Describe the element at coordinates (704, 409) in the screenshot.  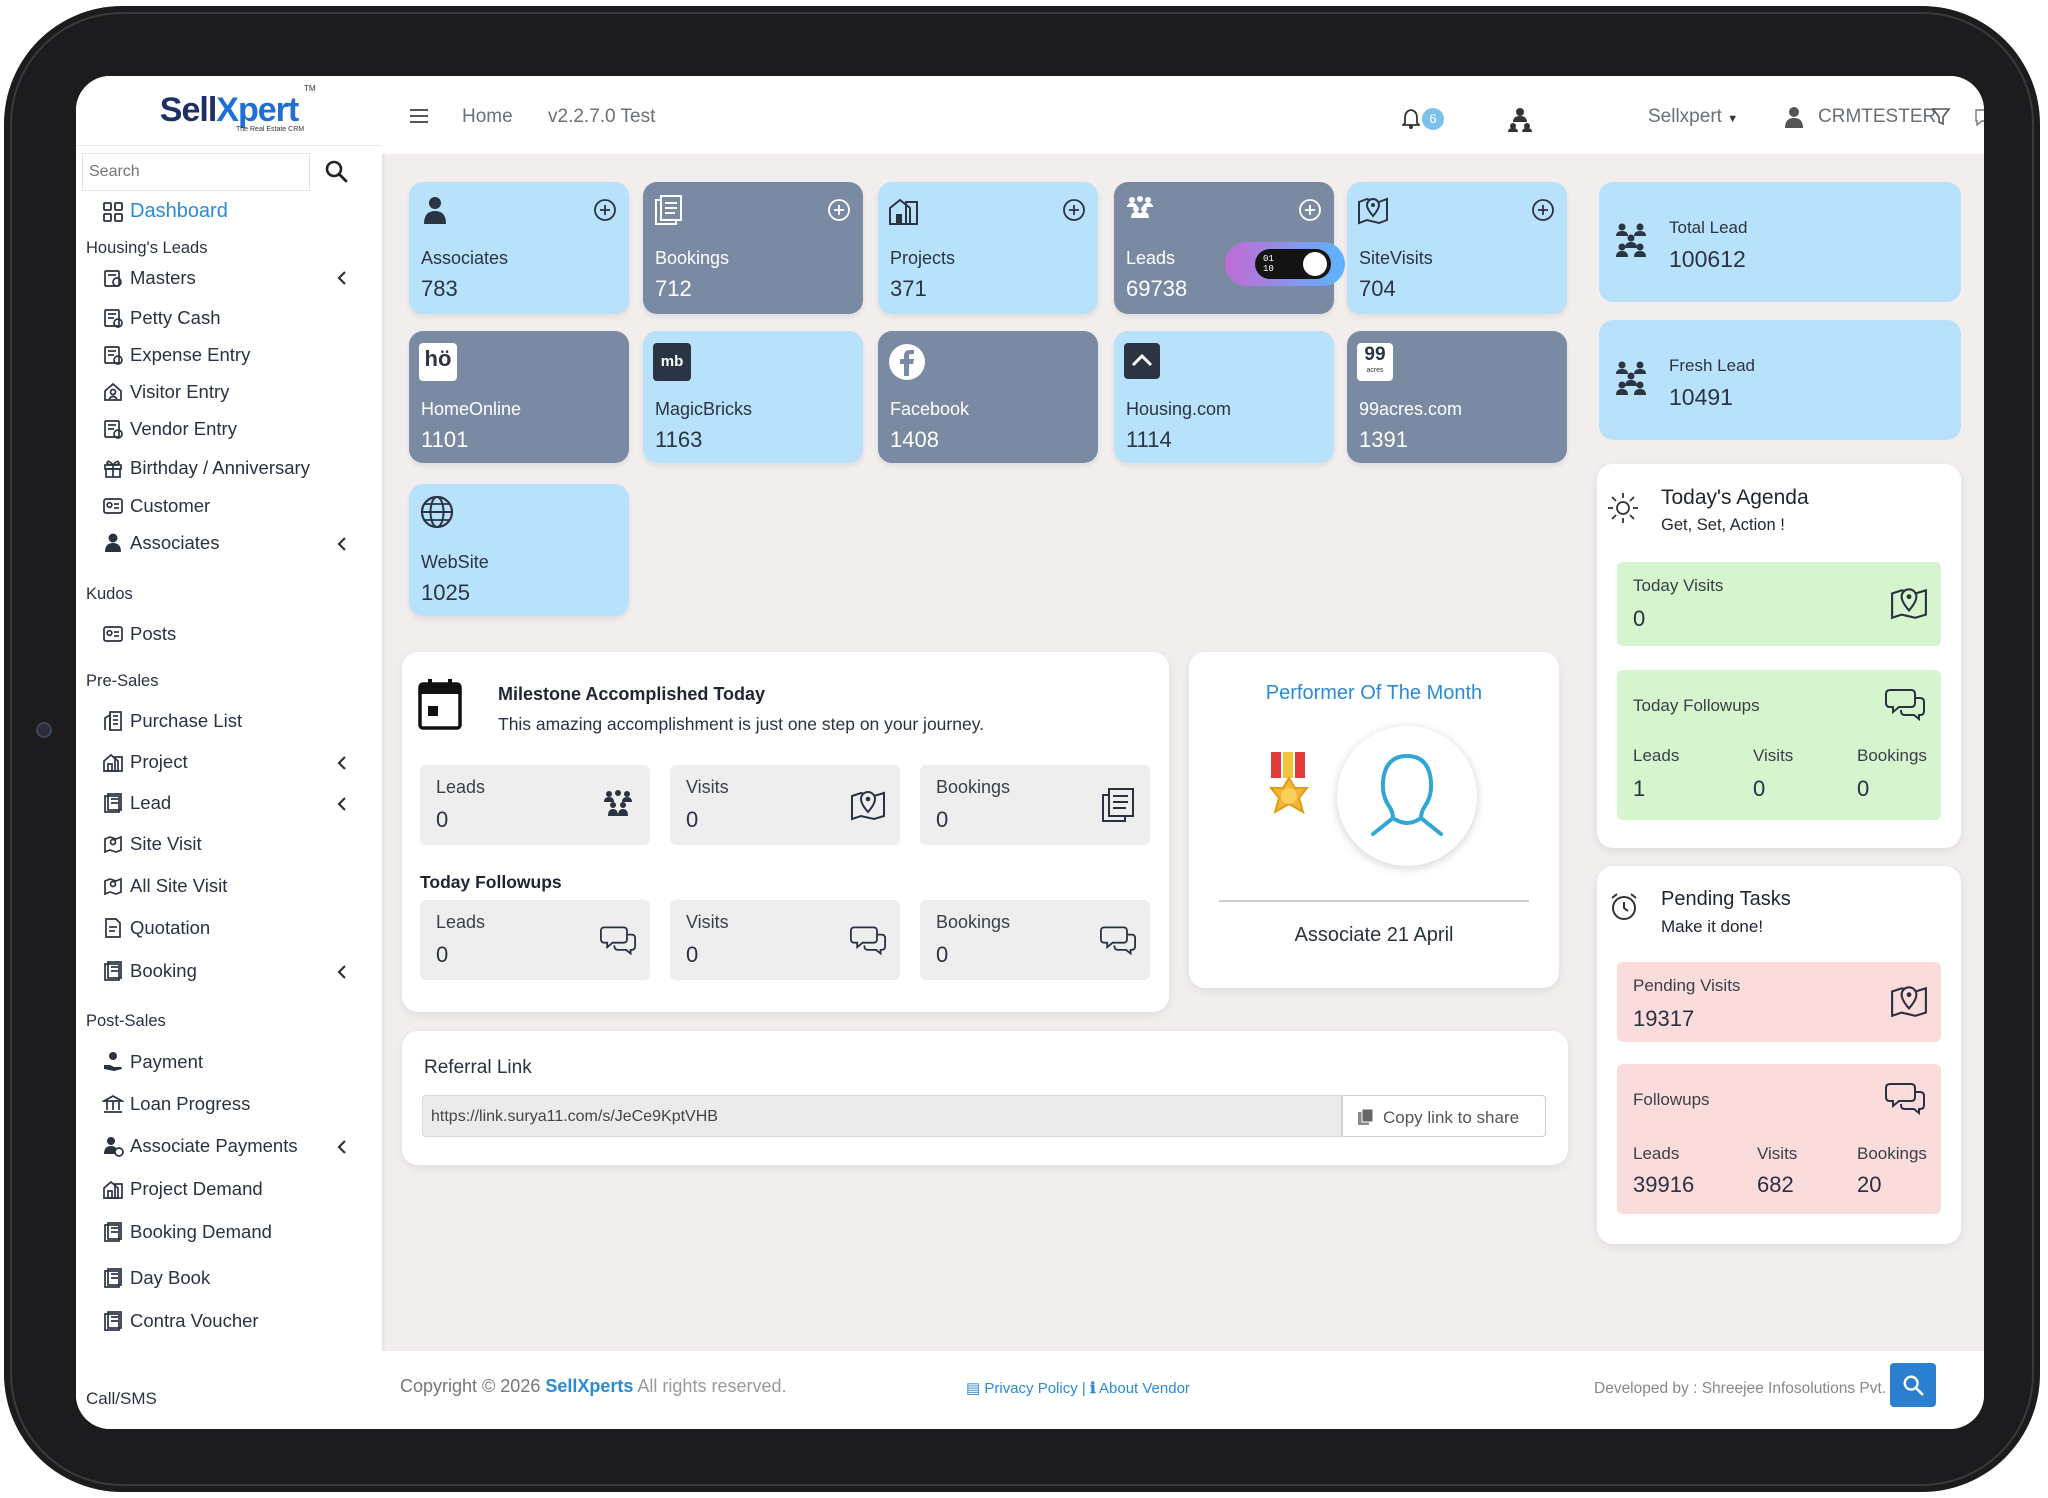
I see `tile-label: MagicBricks` at that location.